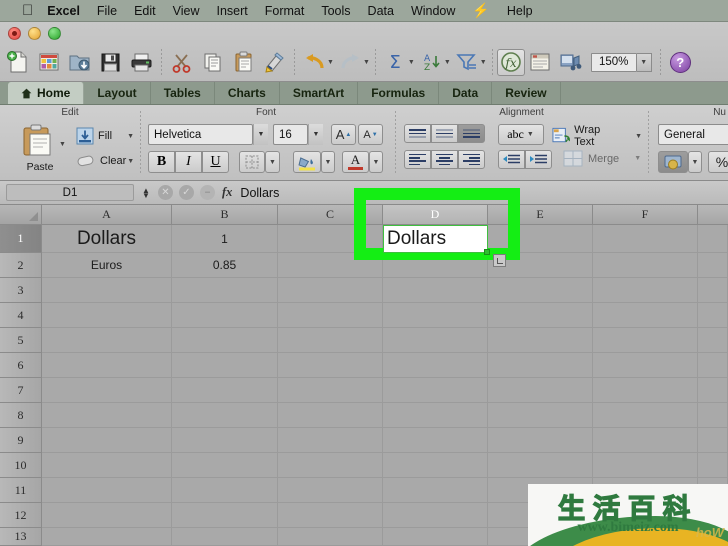 The image size is (728, 546). What do you see at coordinates (186, 11) in the screenshot?
I see `menu-item-view: View` at bounding box center [186, 11].